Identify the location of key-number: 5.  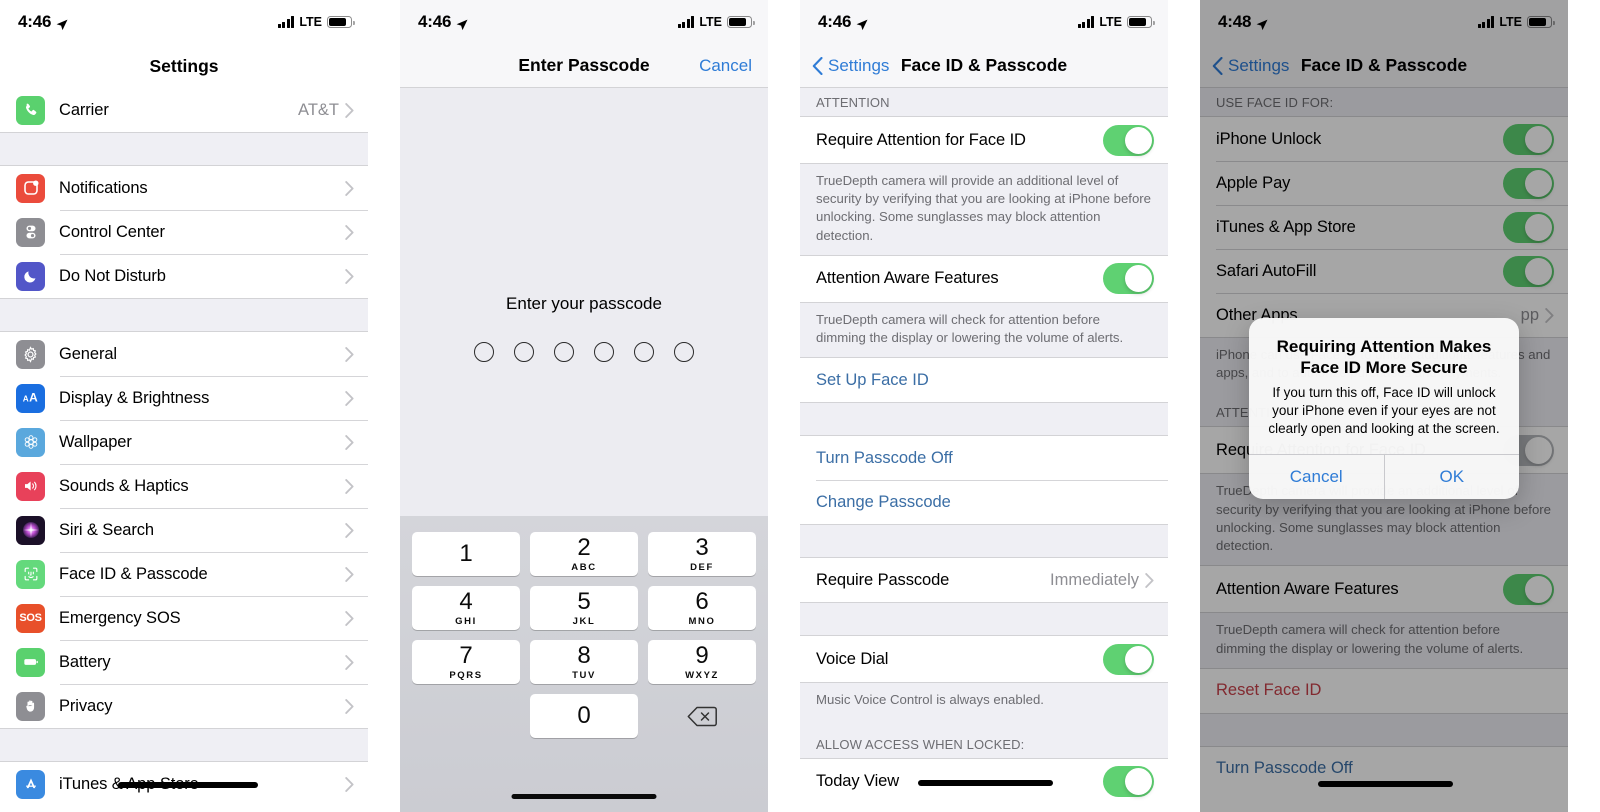
(584, 601).